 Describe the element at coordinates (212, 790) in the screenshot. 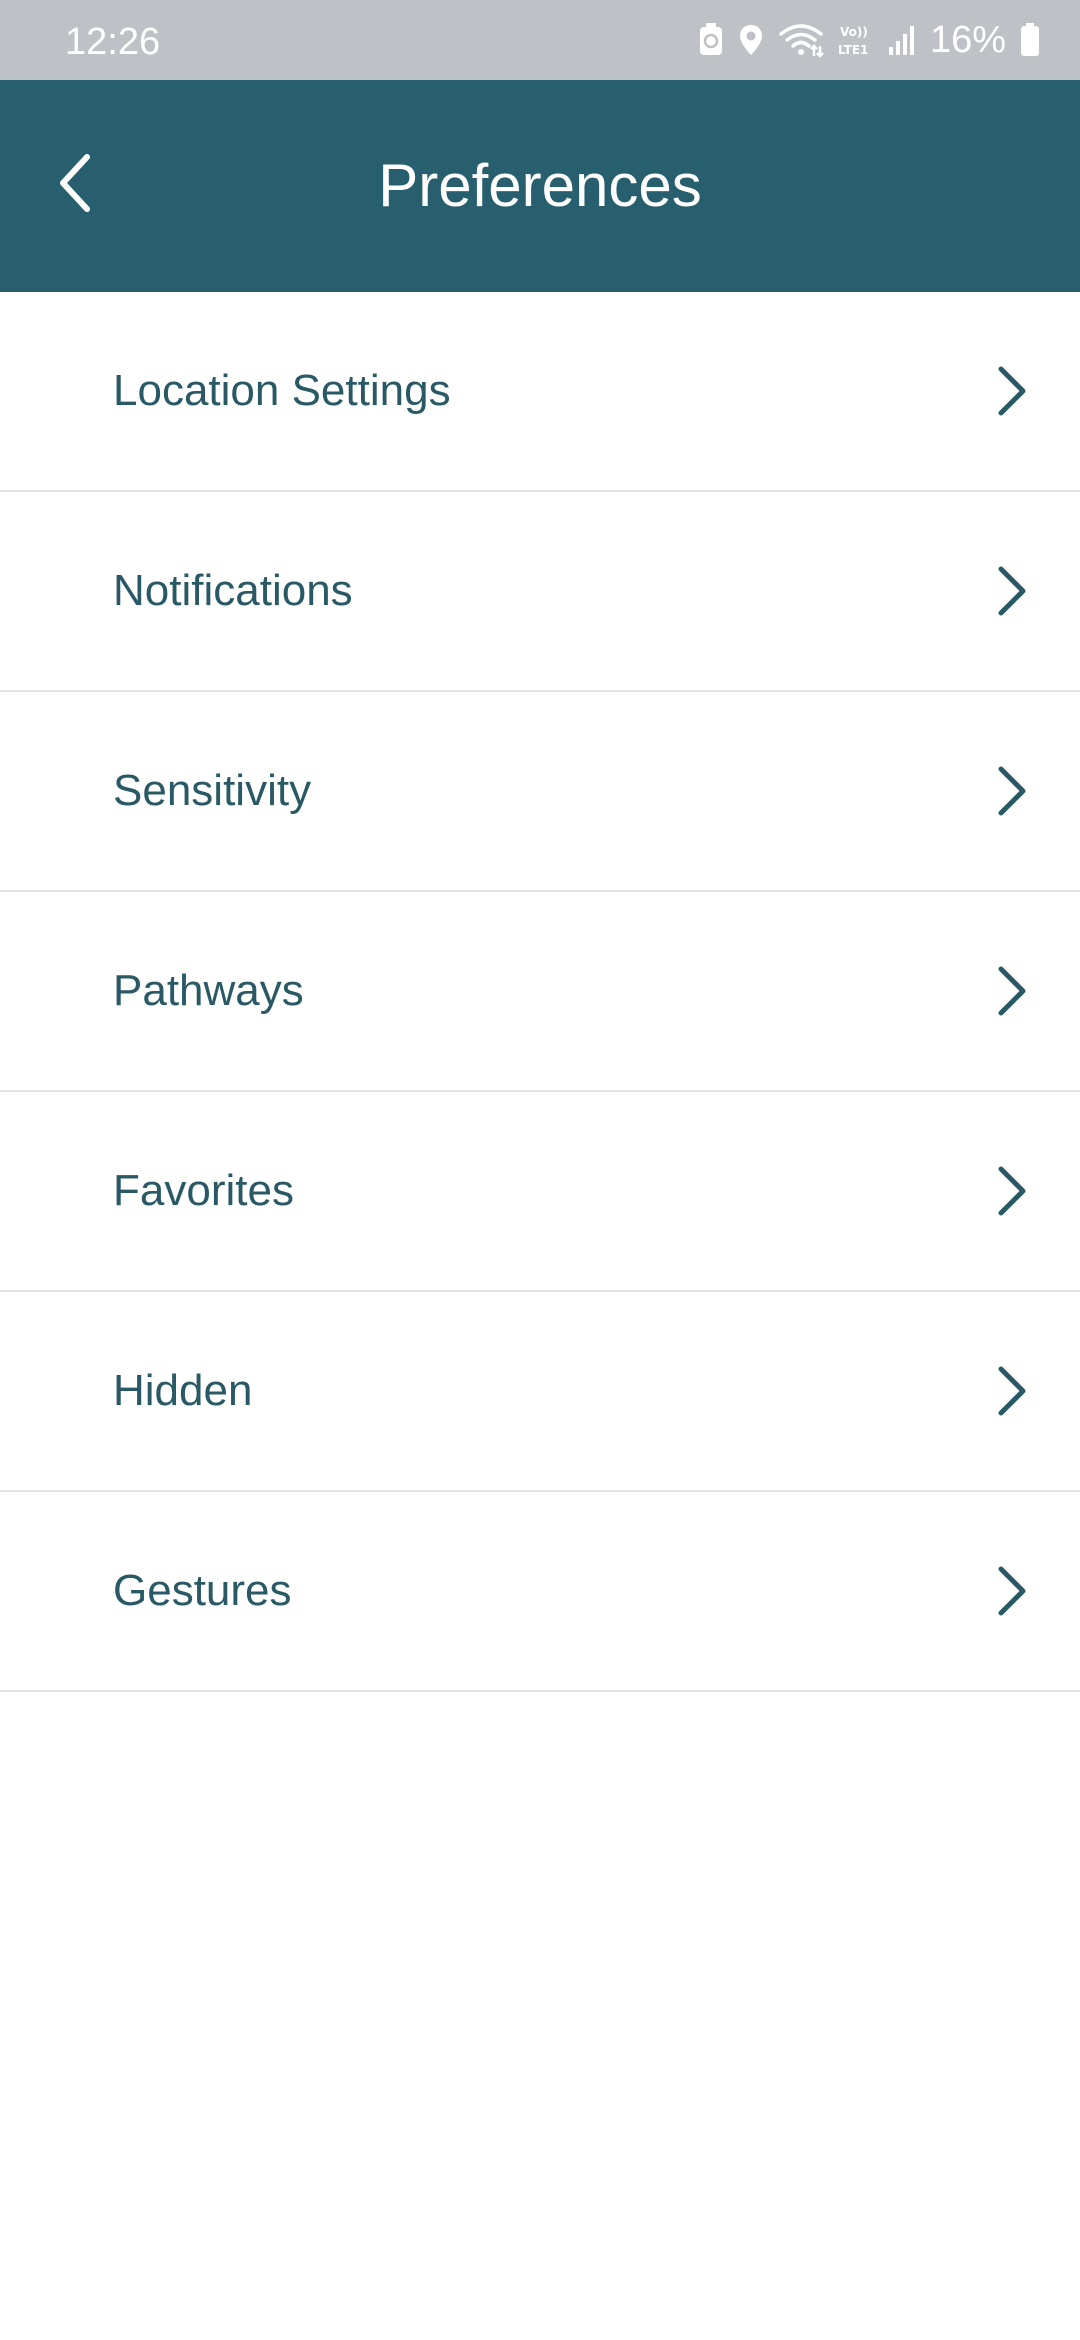

I see `menu-item-label: Sensitivity` at that location.